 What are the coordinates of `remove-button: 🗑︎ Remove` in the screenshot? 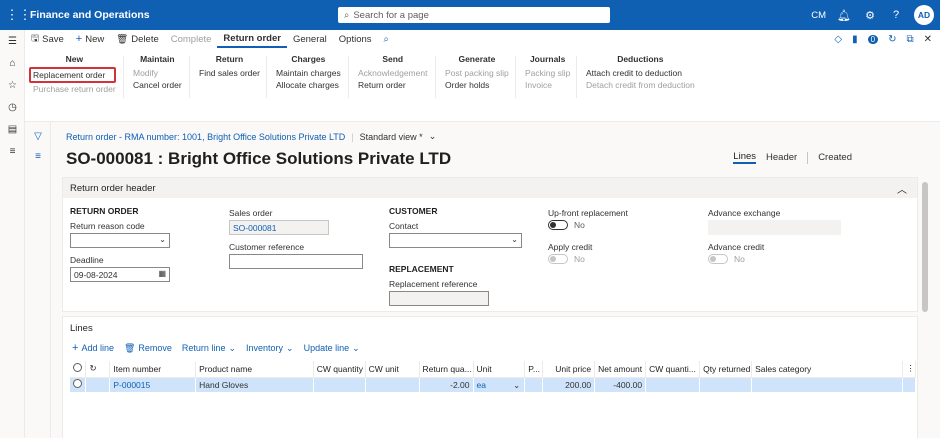 It's located at (148, 348).